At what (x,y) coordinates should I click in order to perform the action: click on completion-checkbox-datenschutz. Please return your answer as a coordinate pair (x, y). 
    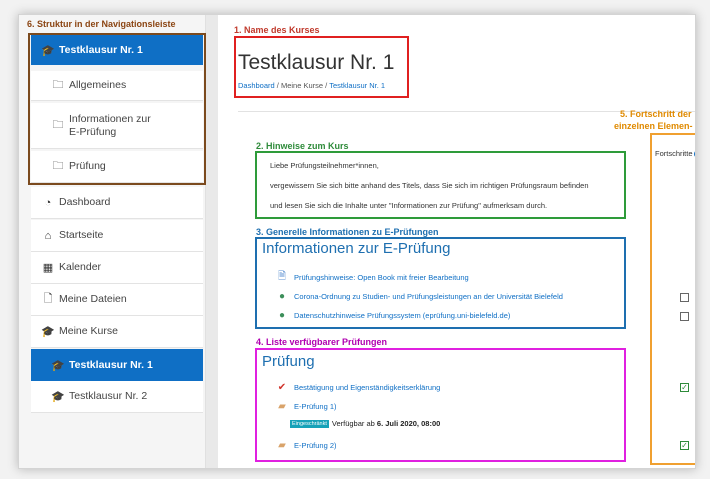
    Looking at the image, I should click on (684, 316).